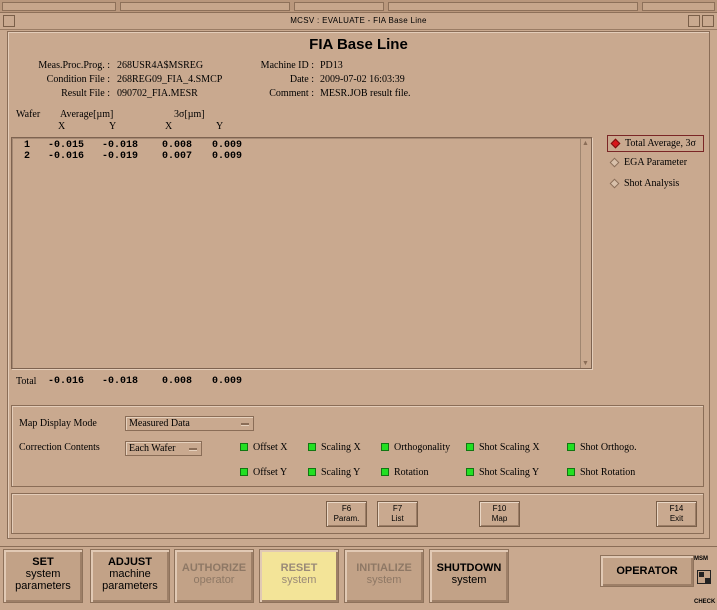 The height and width of the screenshot is (610, 717). Describe the element at coordinates (159, 423) in the screenshot. I see `map-display-value: Measured Data` at that location.